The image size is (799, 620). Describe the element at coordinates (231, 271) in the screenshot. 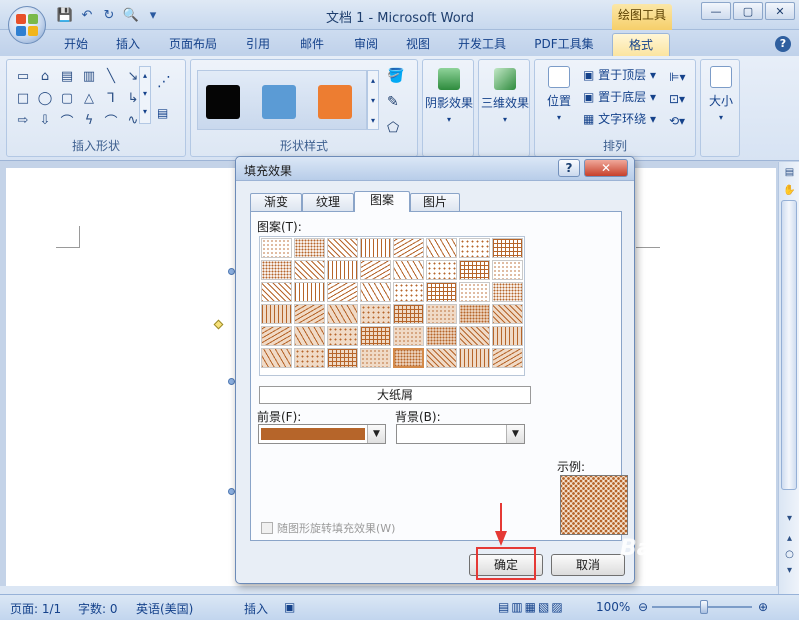

I see `shape-handle-top` at that location.